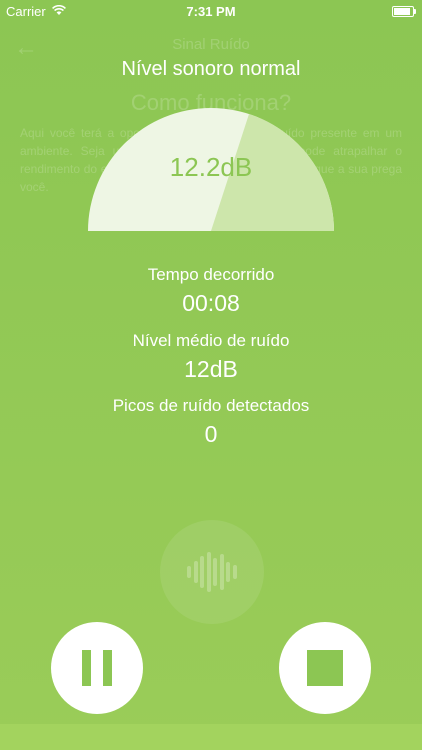  I want to click on elapsed-time-label: Tempo decorrido, so click(211, 274).